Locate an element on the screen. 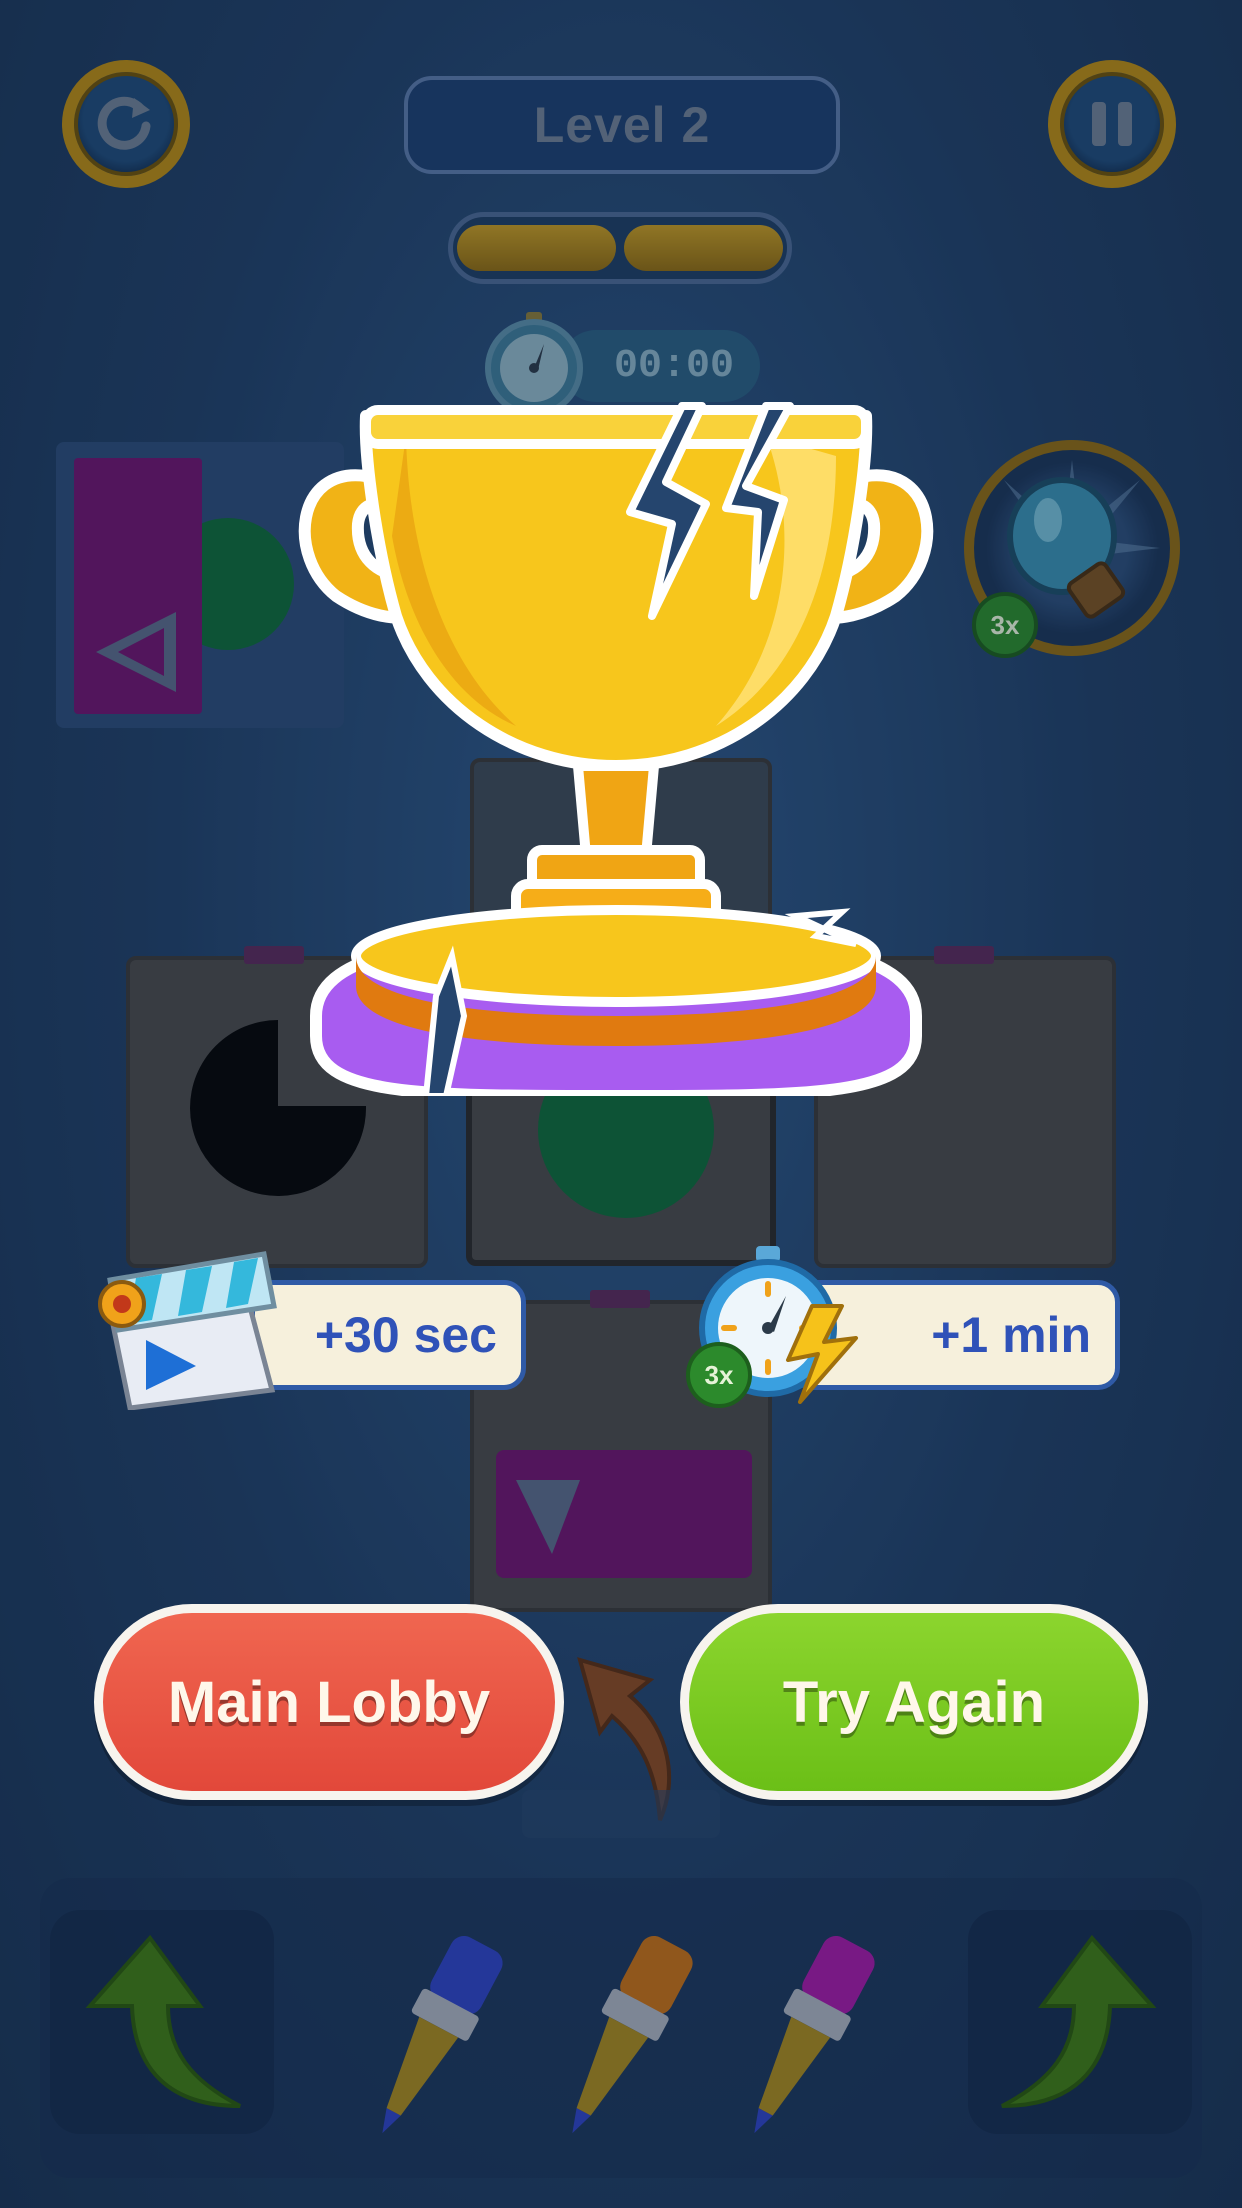 The width and height of the screenshot is (1242, 2208). reward-time-label: +1 min is located at coordinates (1011, 1335).